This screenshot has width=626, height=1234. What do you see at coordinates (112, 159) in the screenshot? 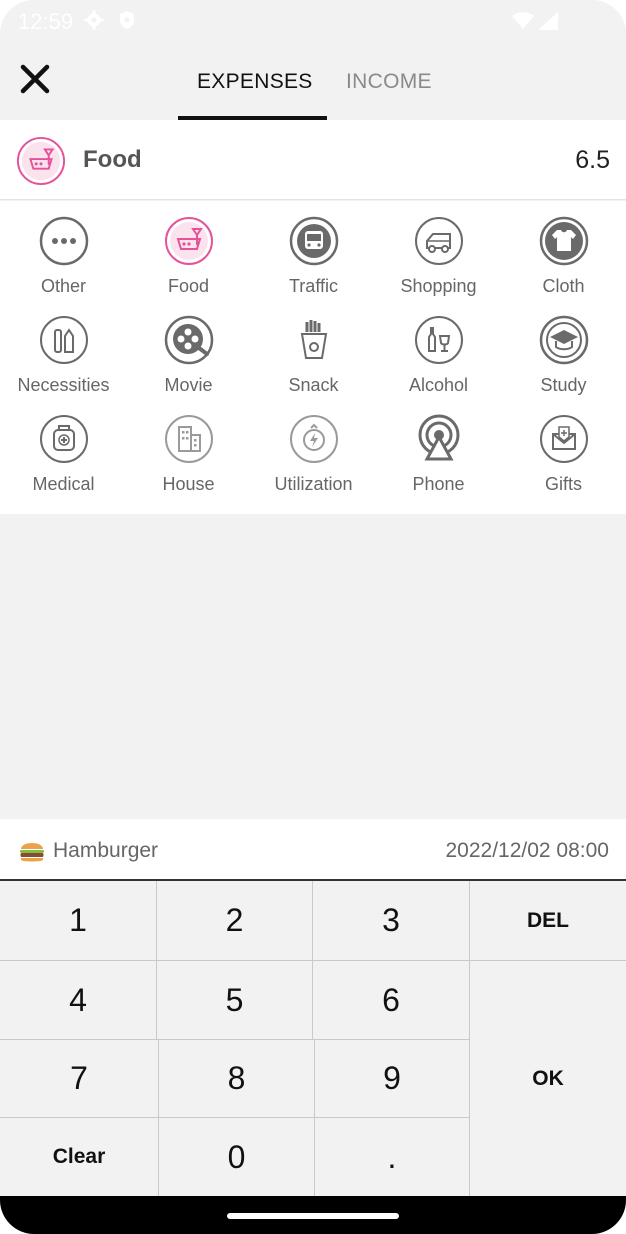
I see `selected-category-name: Food` at bounding box center [112, 159].